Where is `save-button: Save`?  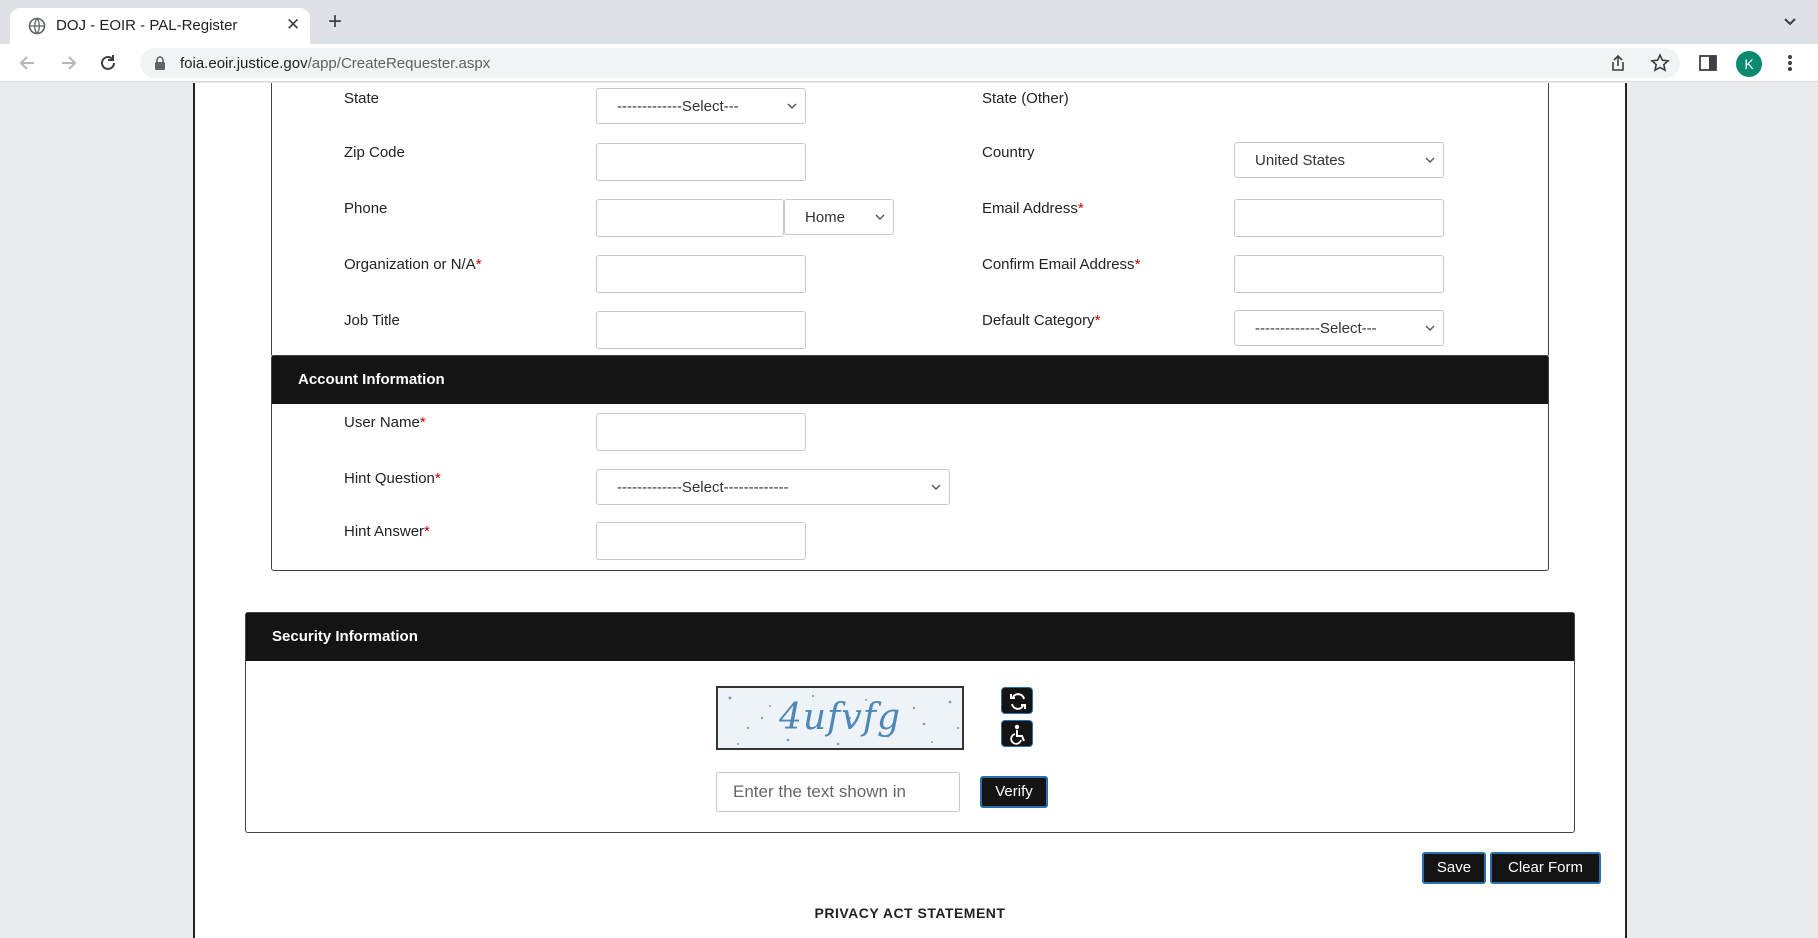
save-button: Save is located at coordinates (1454, 868).